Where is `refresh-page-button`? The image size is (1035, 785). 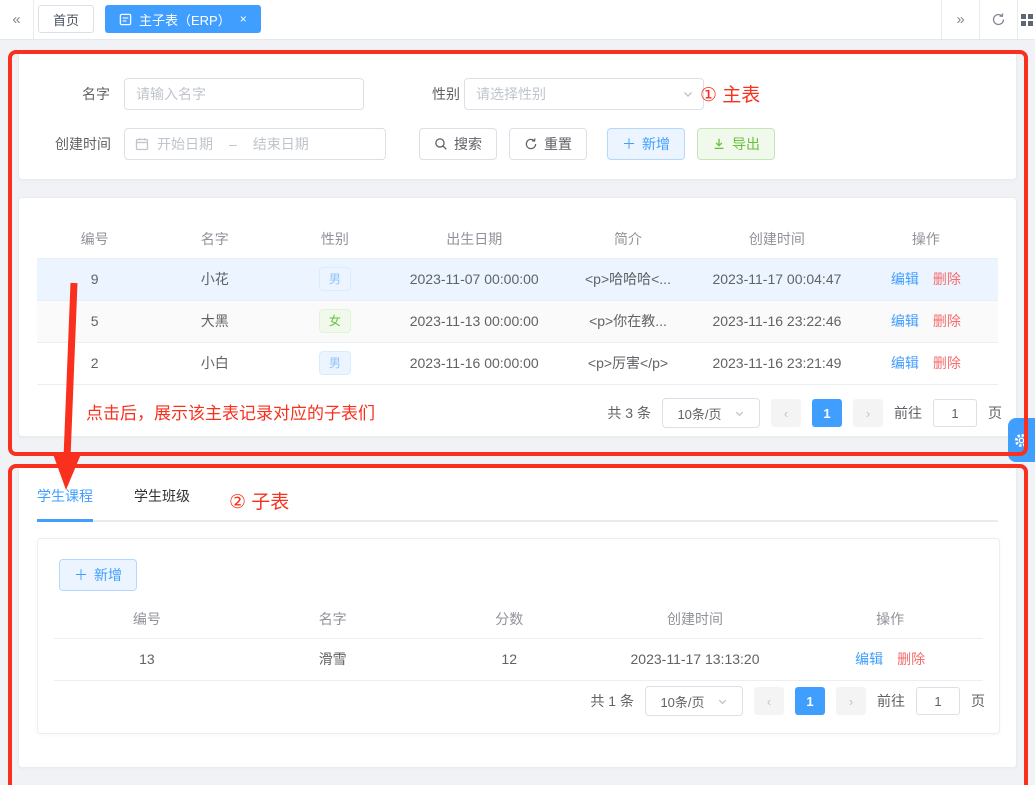 refresh-page-button is located at coordinates (998, 19).